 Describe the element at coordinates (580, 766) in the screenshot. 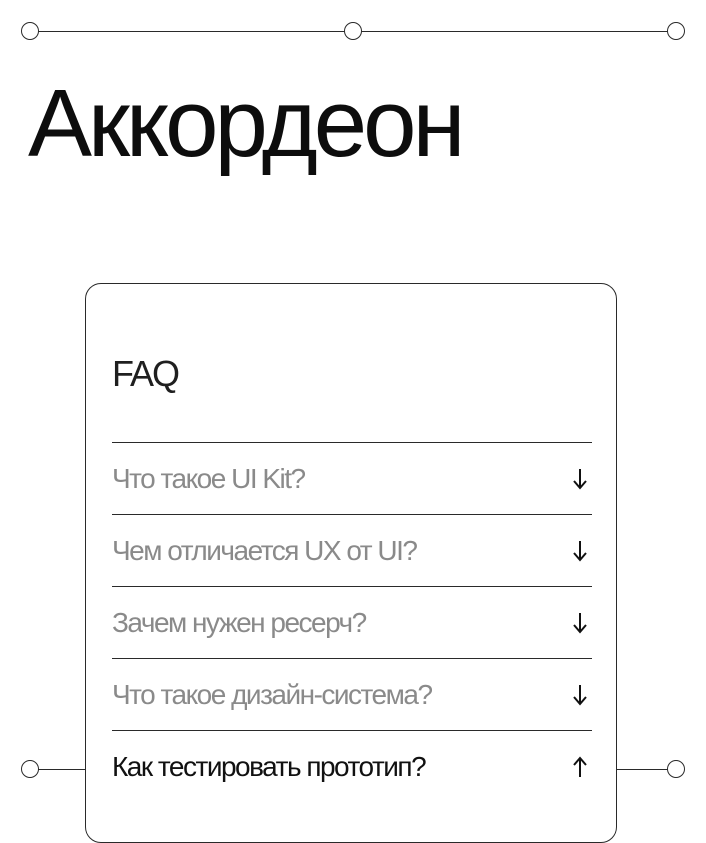

I see `arrow-up-icon` at that location.